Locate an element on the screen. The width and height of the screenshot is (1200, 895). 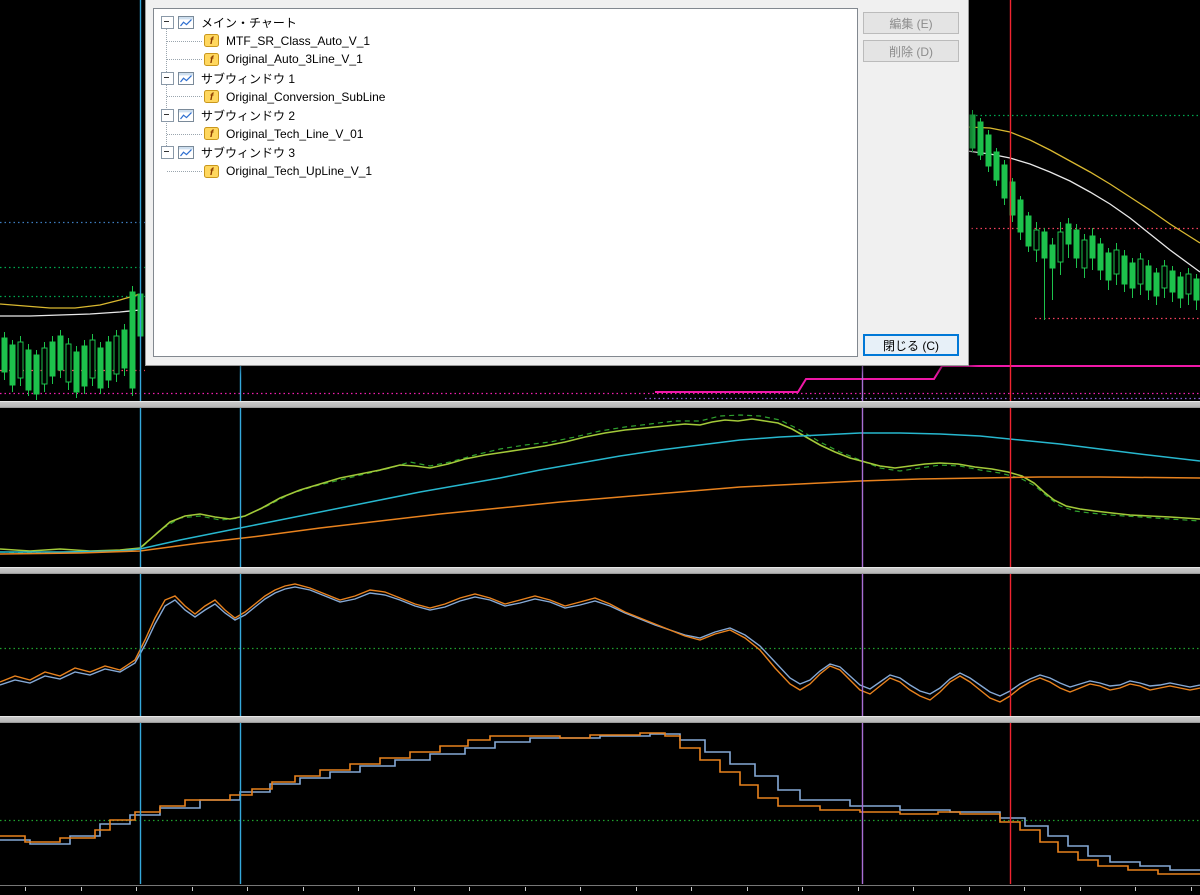
tree-node-label: Original_Conversion_SubLine is located at coordinates (306, 96).